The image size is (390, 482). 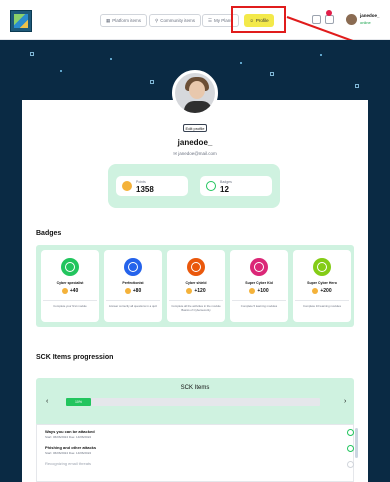 I want to click on badge-description: Complete your first module, so click(x=70, y=306).